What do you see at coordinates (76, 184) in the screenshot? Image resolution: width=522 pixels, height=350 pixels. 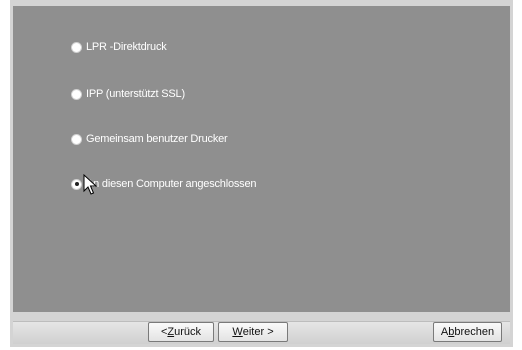 I see `radio-local-computer` at bounding box center [76, 184].